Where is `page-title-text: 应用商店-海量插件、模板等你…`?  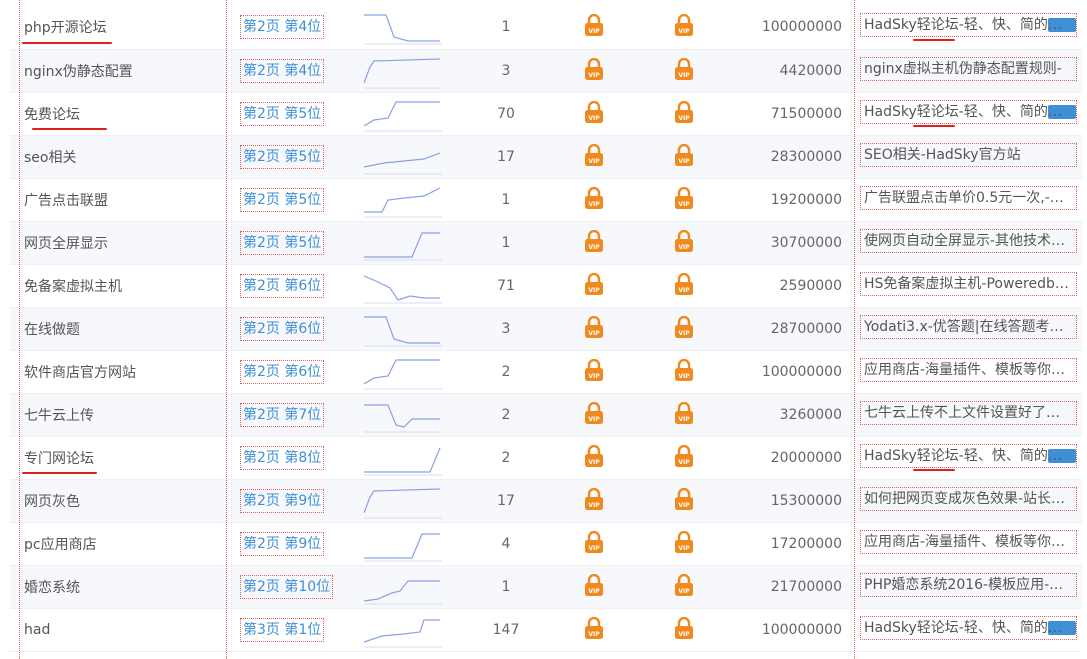
page-title-text: 应用商店-海量插件、模板等你… is located at coordinates (964, 542).